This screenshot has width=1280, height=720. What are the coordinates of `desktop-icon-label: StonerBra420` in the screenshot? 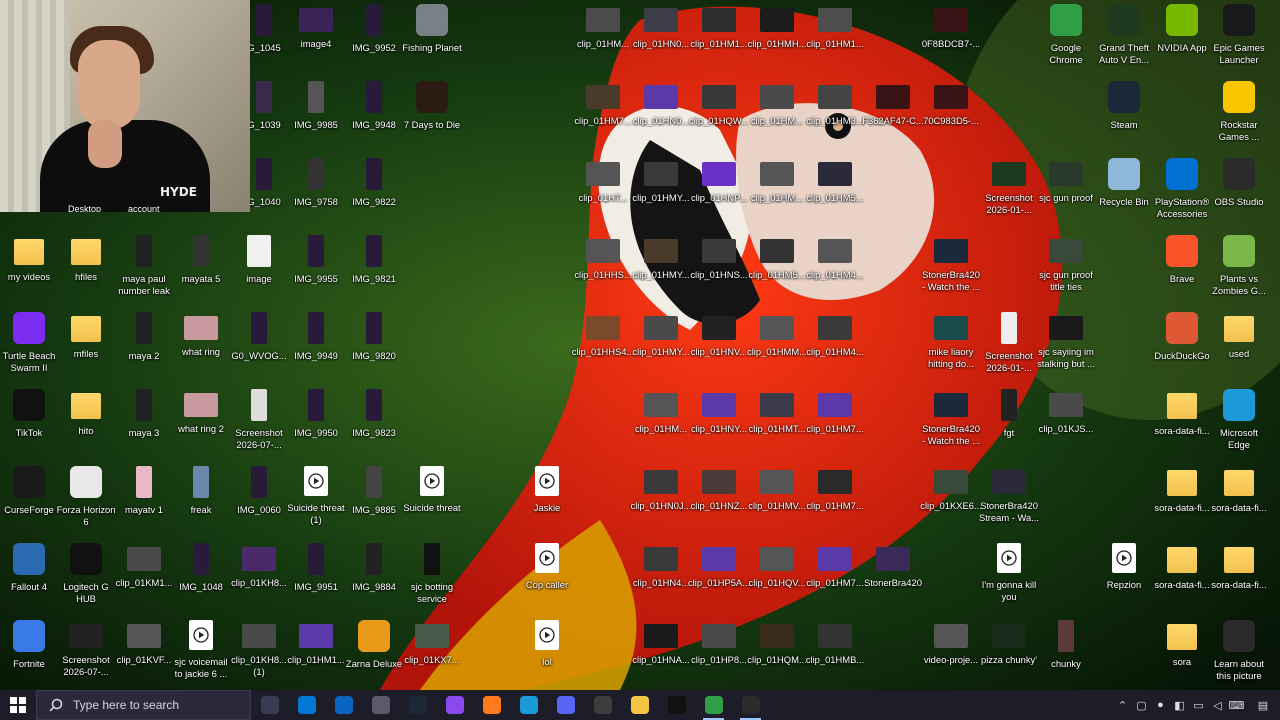 It's located at (893, 582).